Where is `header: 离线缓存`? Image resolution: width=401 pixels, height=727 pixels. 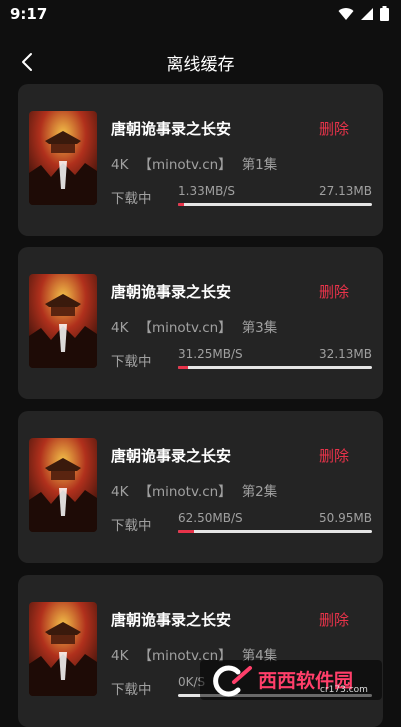 header: 离线缓存 is located at coordinates (200, 62).